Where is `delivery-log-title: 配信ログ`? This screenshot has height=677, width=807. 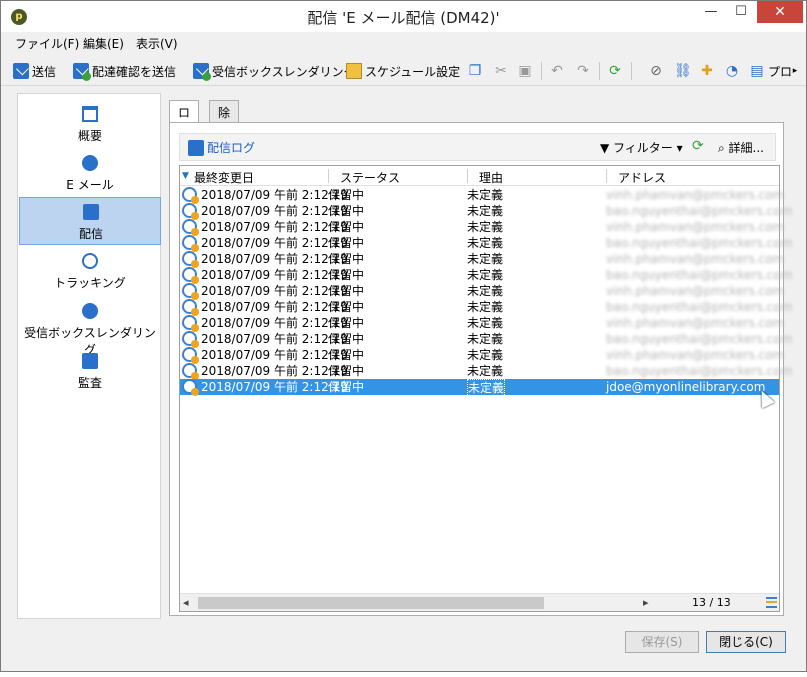 delivery-log-title: 配信ログ is located at coordinates (221, 147).